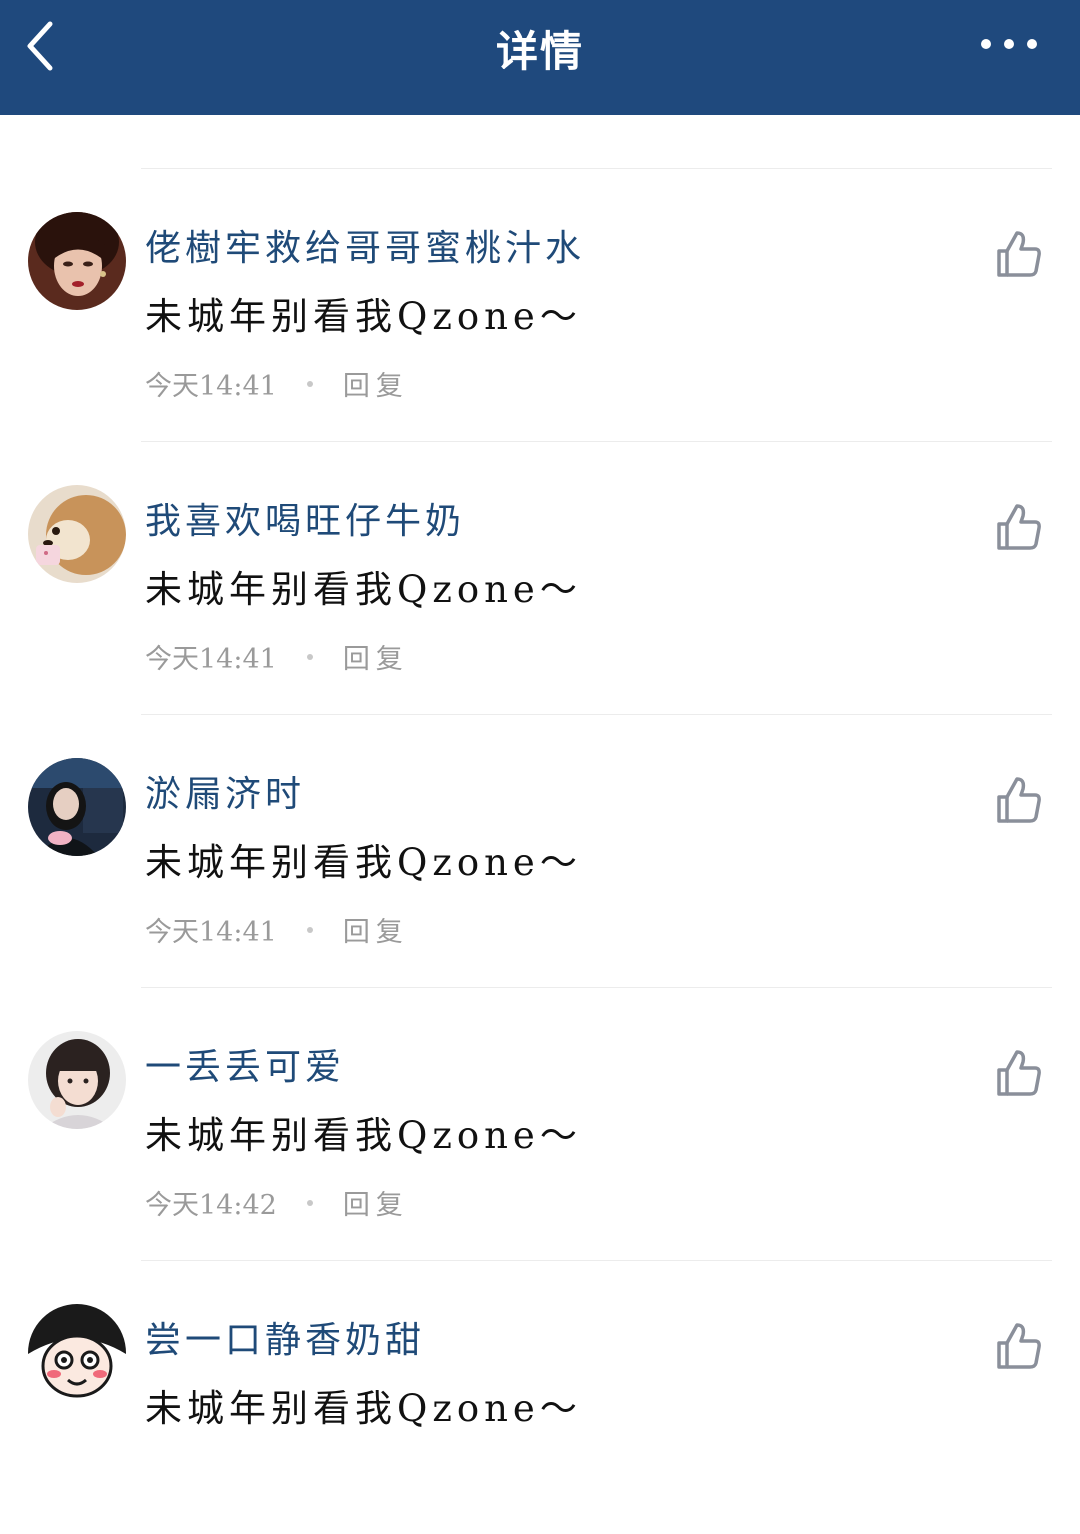 Image resolution: width=1080 pixels, height=1534 pixels. Describe the element at coordinates (245, 1064) in the screenshot. I see `comment-username: 一丢丢可爱` at that location.